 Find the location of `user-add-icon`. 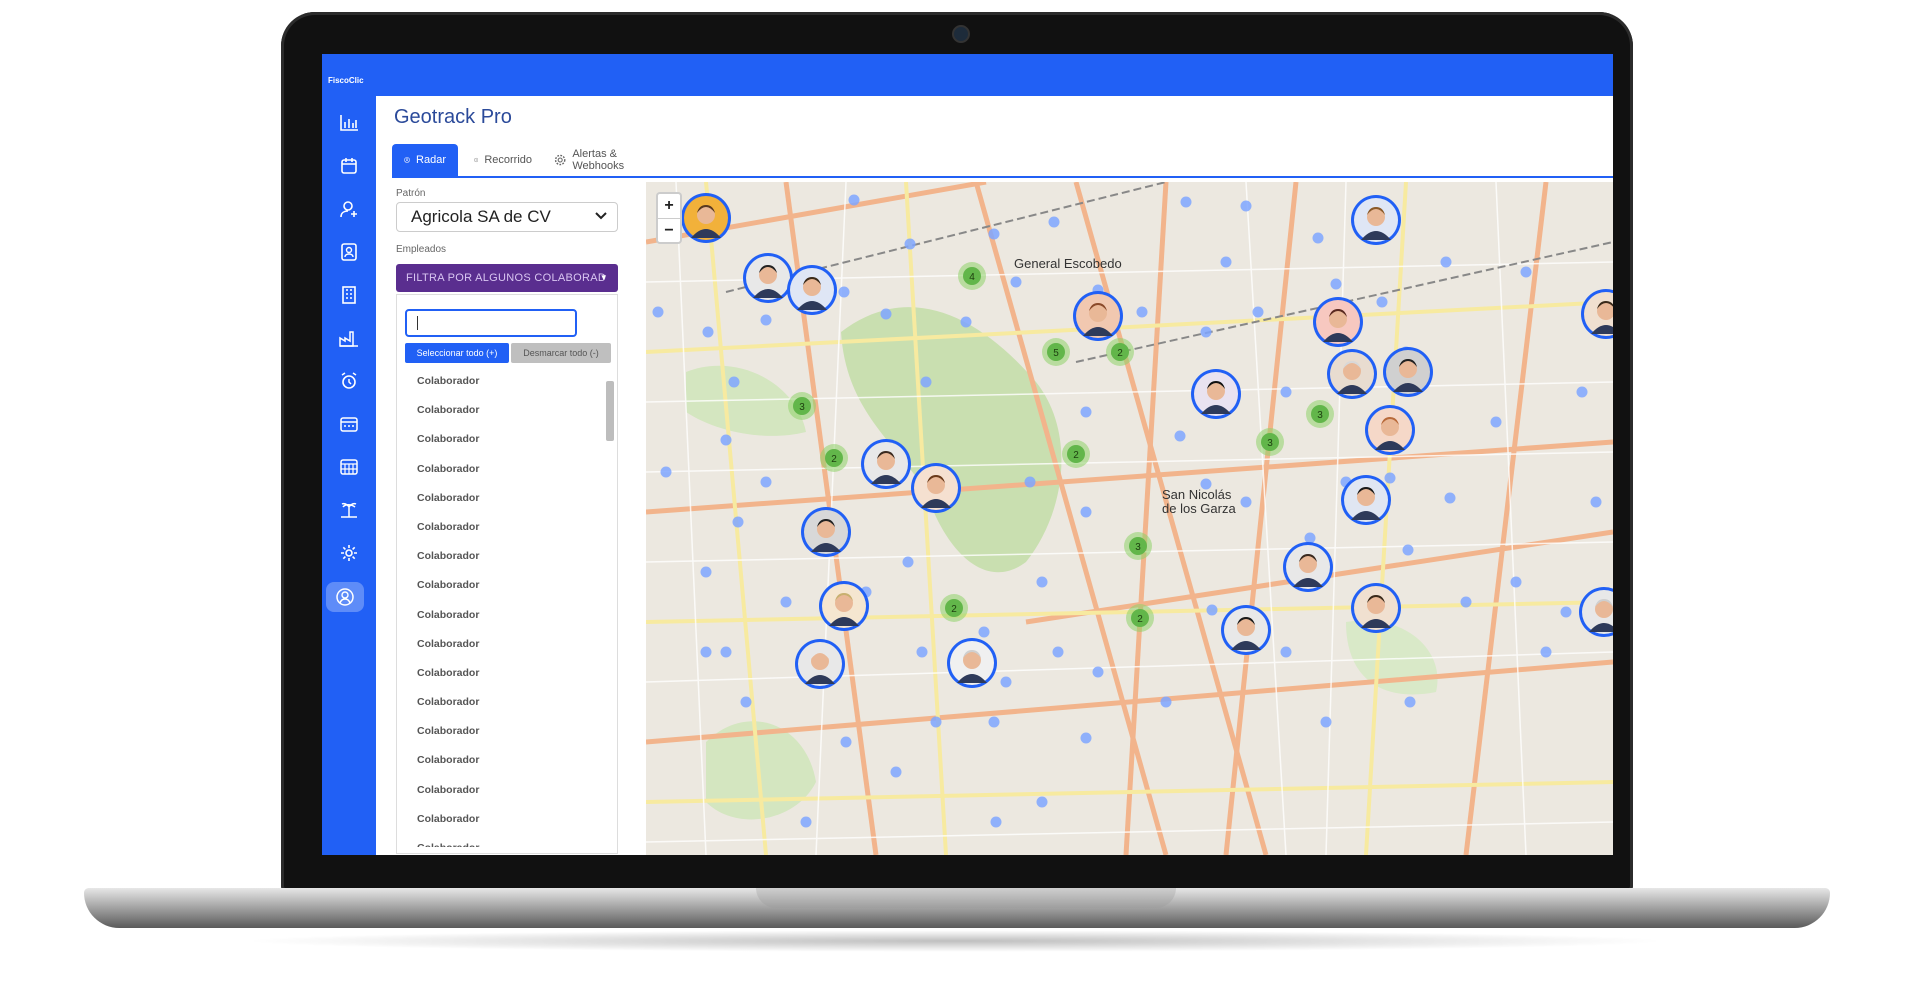

user-add-icon is located at coordinates (349, 209).